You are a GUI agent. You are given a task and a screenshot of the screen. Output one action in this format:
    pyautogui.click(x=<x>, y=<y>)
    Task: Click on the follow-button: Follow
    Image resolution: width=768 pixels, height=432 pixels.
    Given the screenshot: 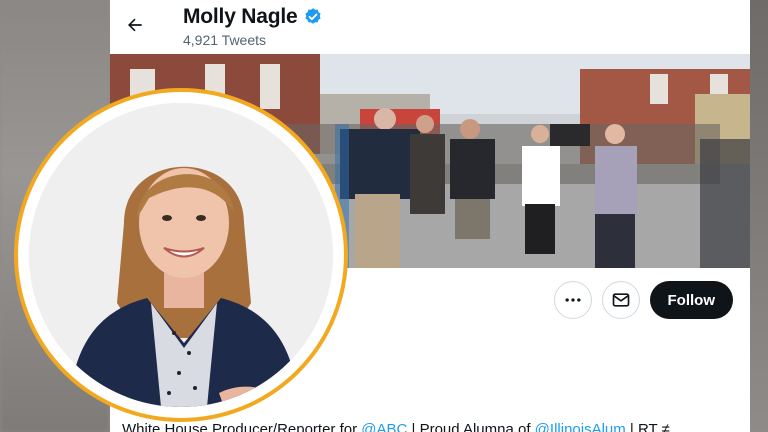 What is the action you would take?
    pyautogui.click(x=691, y=300)
    